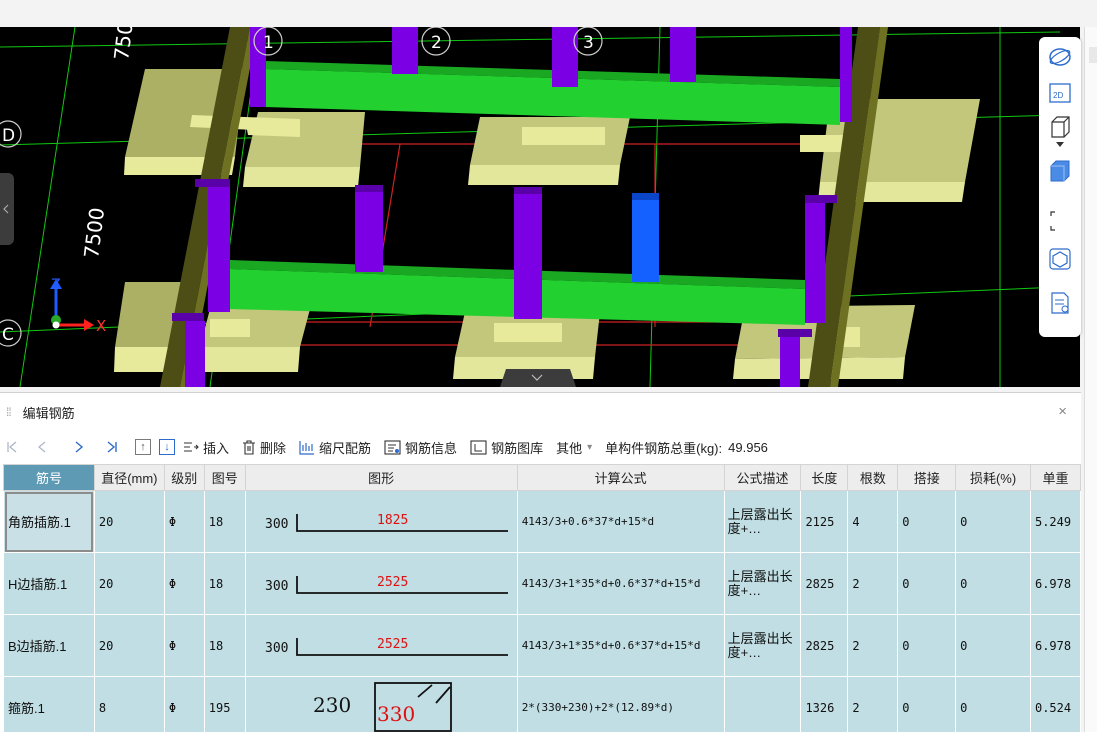 The width and height of the screenshot is (1097, 732). What do you see at coordinates (1062, 411) in the screenshot?
I see `close-icon: ×` at bounding box center [1062, 411].